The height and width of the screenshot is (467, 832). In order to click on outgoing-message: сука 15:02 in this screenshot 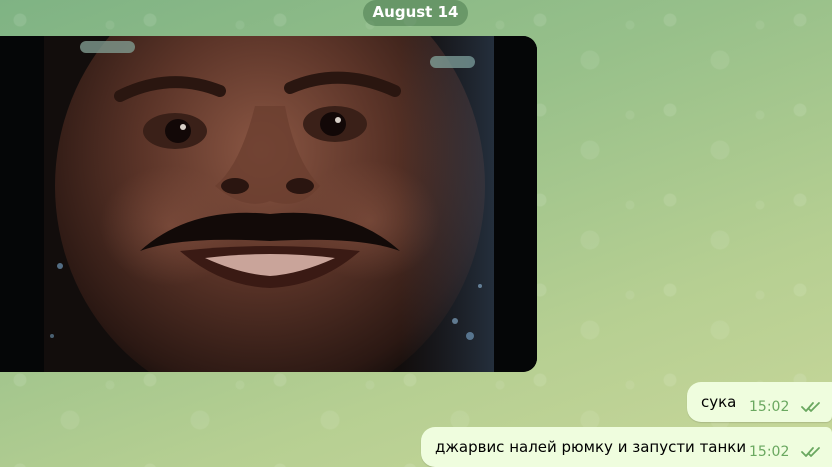, I will do `click(759, 402)`.